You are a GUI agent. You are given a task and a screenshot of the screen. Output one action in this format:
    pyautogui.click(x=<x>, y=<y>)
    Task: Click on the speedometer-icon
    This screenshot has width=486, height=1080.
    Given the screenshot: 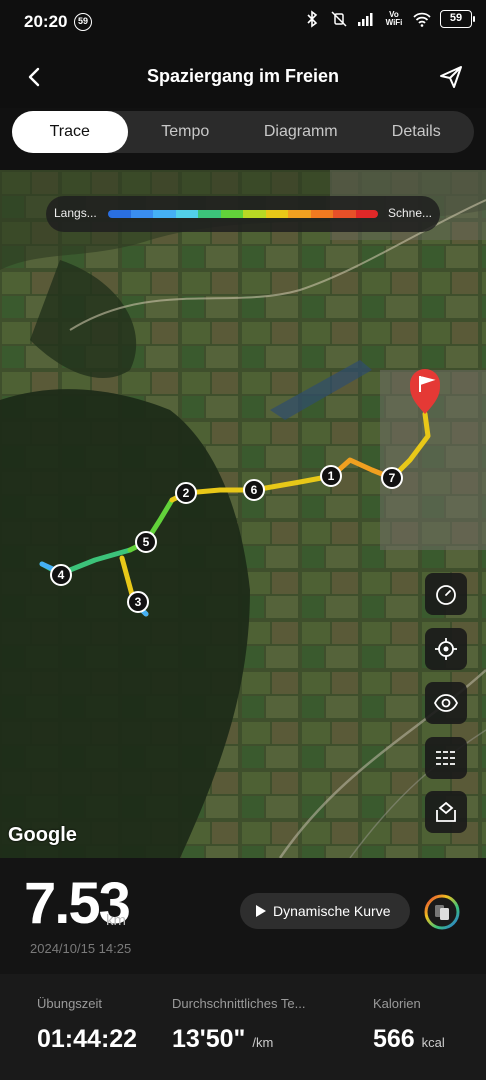 What is the action you would take?
    pyautogui.click(x=446, y=595)
    